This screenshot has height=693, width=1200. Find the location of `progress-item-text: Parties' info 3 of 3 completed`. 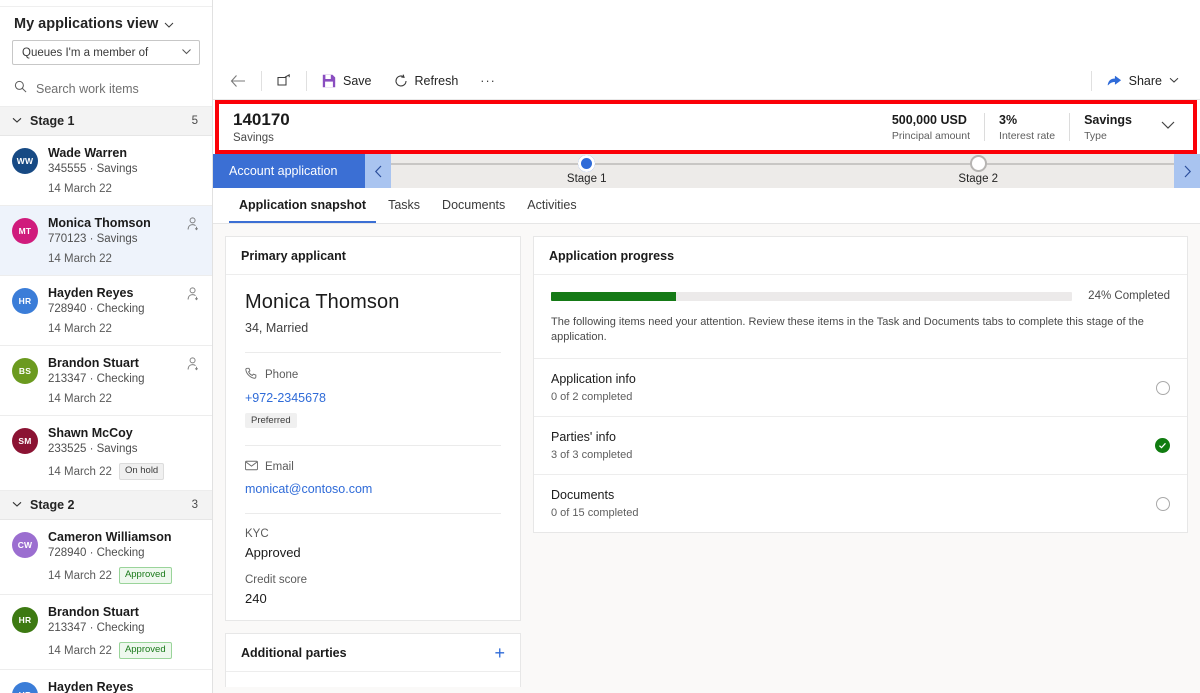

progress-item-text: Parties' info 3 of 3 completed is located at coordinates (853, 445).